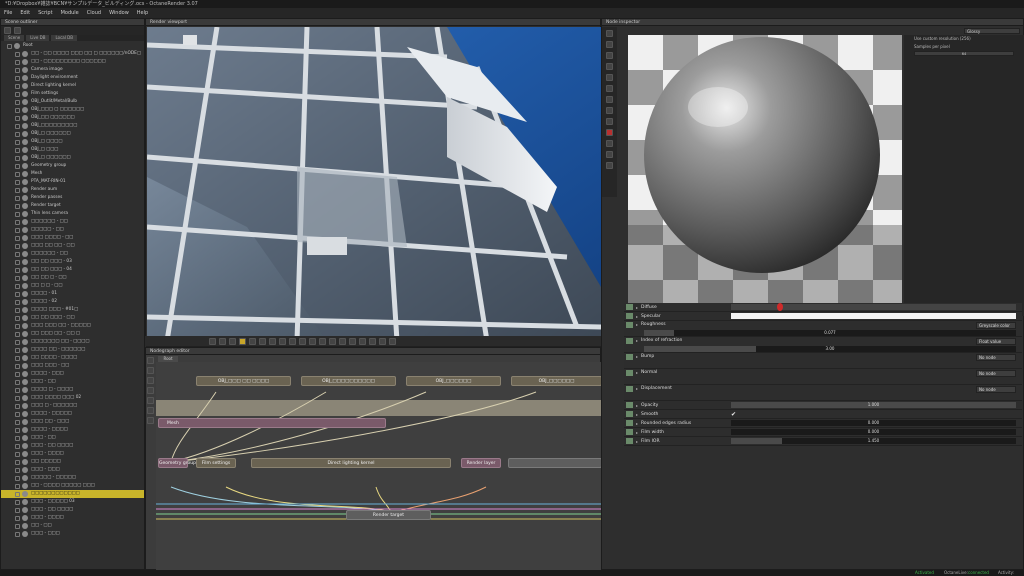 The width and height of the screenshot is (1024, 576). What do you see at coordinates (302, 341) in the screenshot?
I see `save-image-icon` at bounding box center [302, 341].